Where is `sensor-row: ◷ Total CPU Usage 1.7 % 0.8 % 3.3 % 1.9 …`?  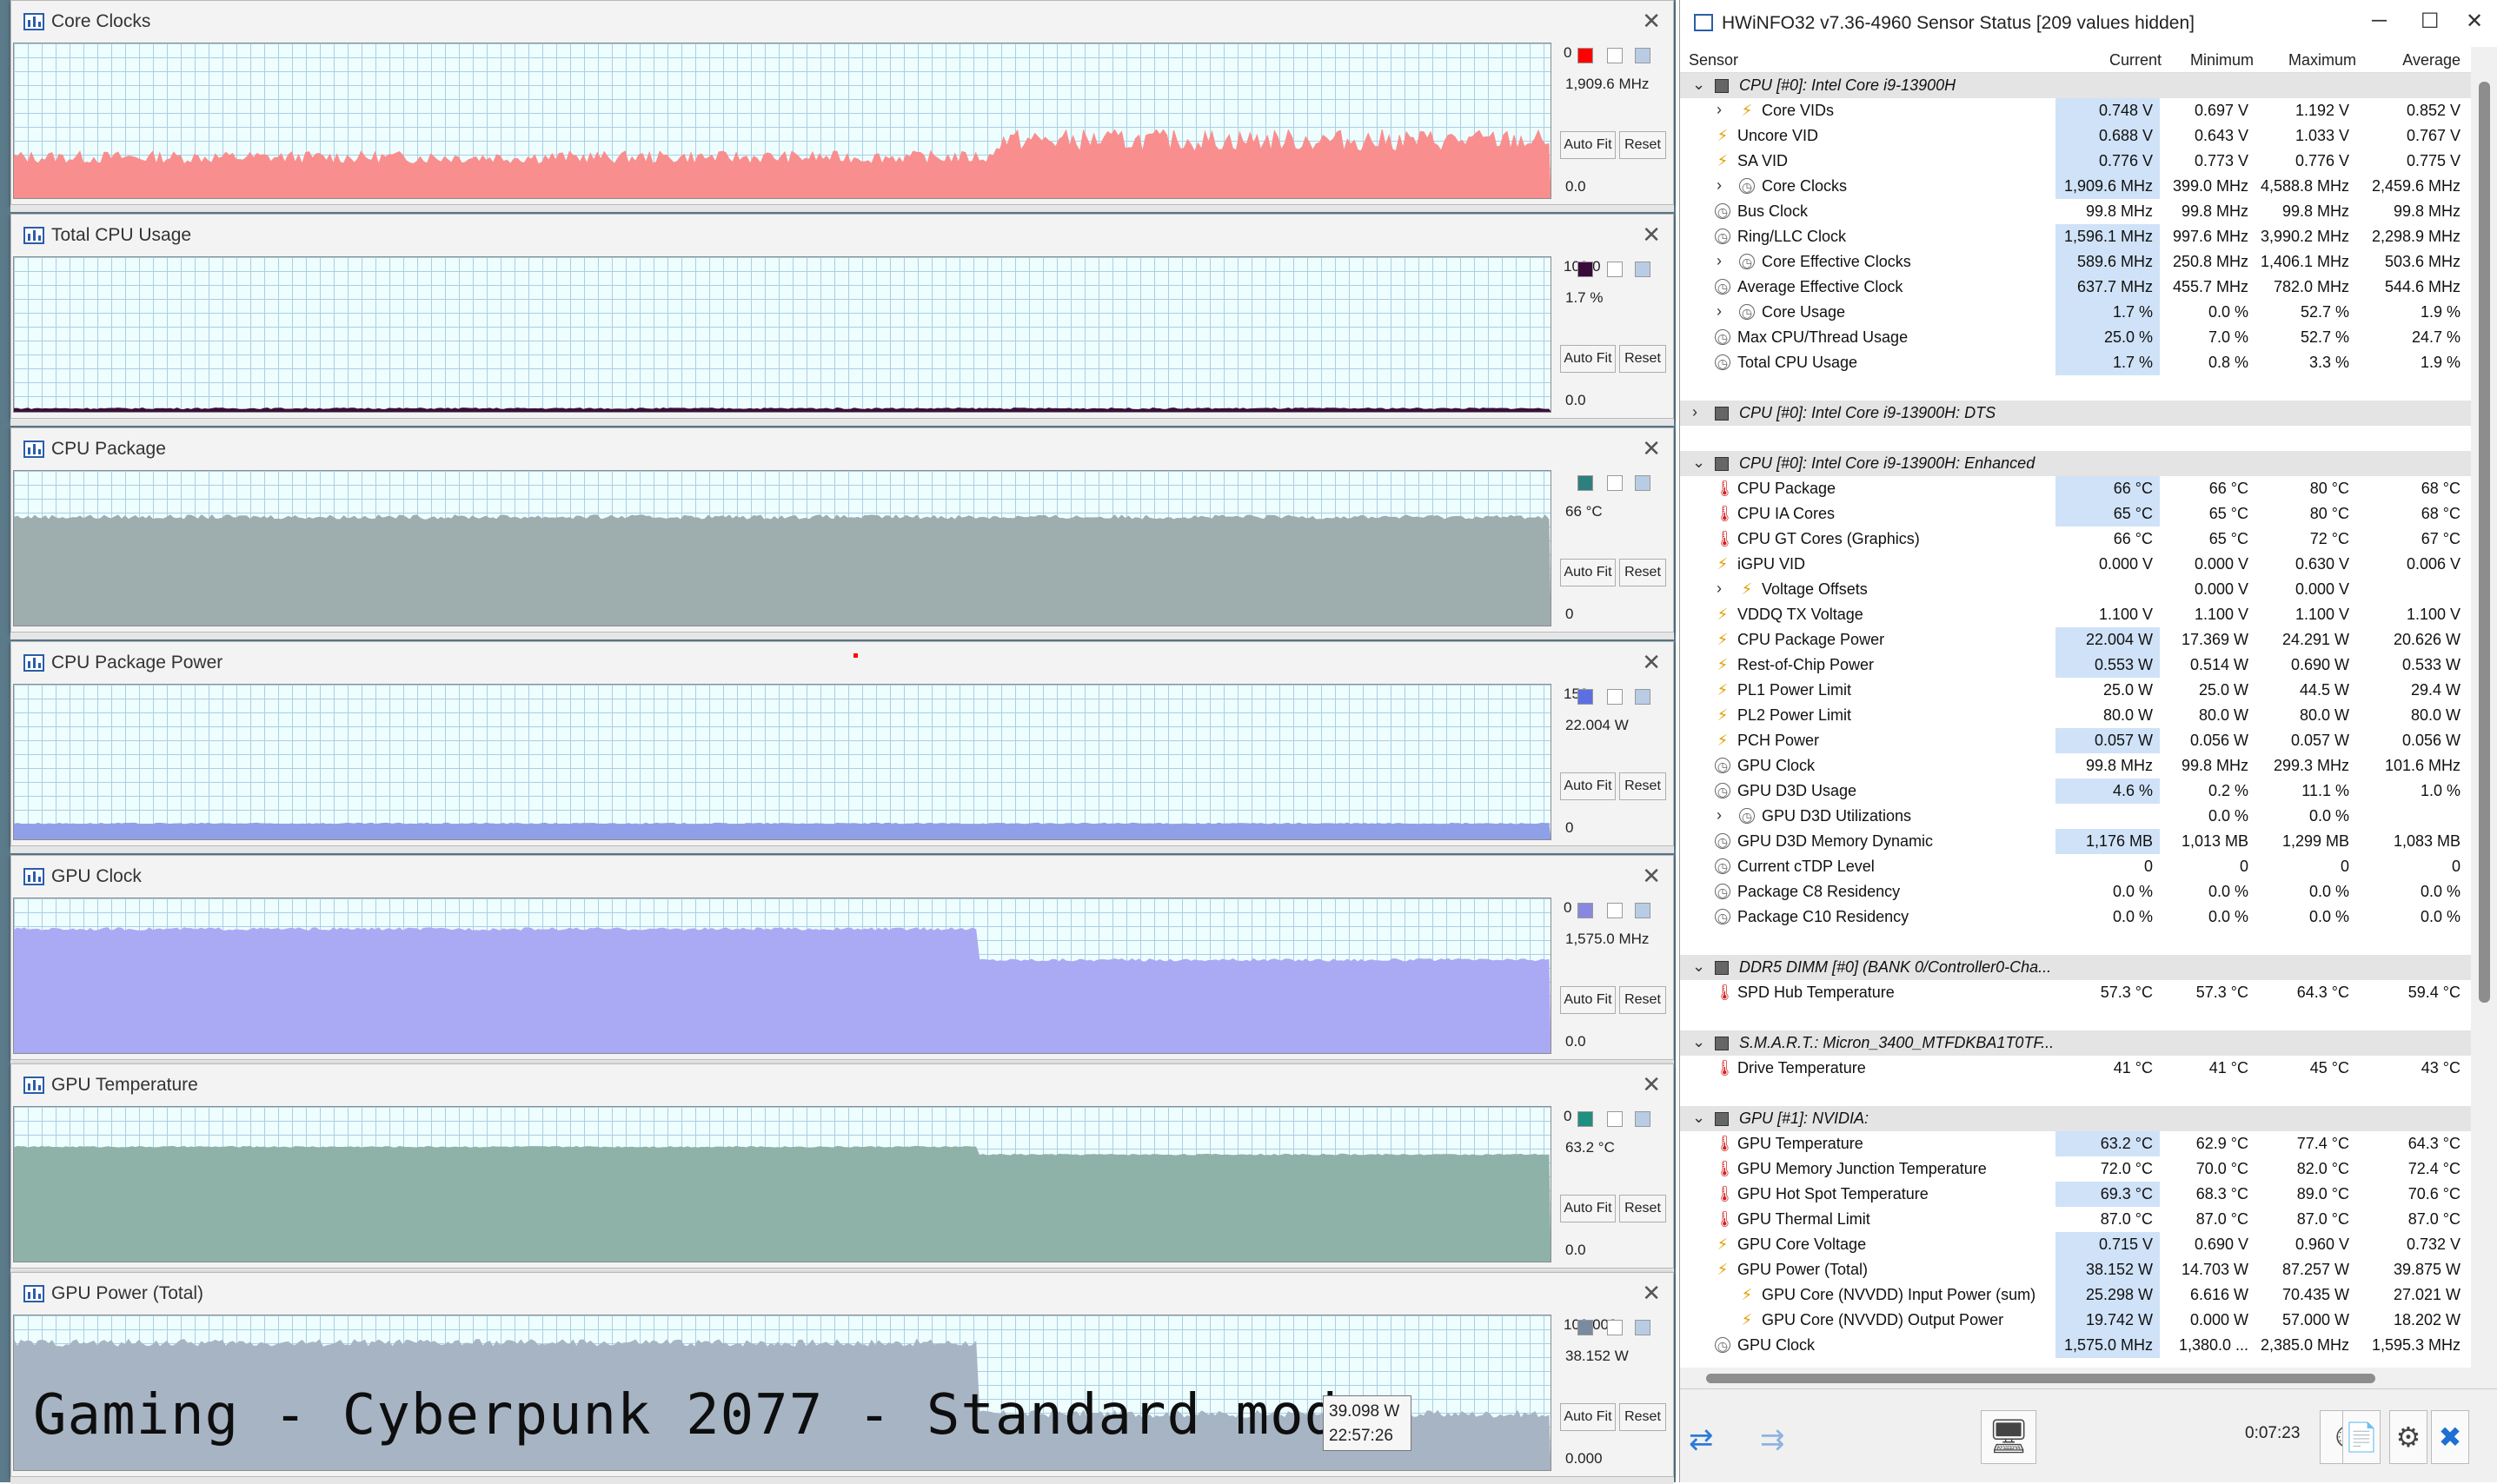
sensor-row: ◷ Total CPU Usage 1.7 % 0.8 % 3.3 % 1.9 … is located at coordinates (2075, 362).